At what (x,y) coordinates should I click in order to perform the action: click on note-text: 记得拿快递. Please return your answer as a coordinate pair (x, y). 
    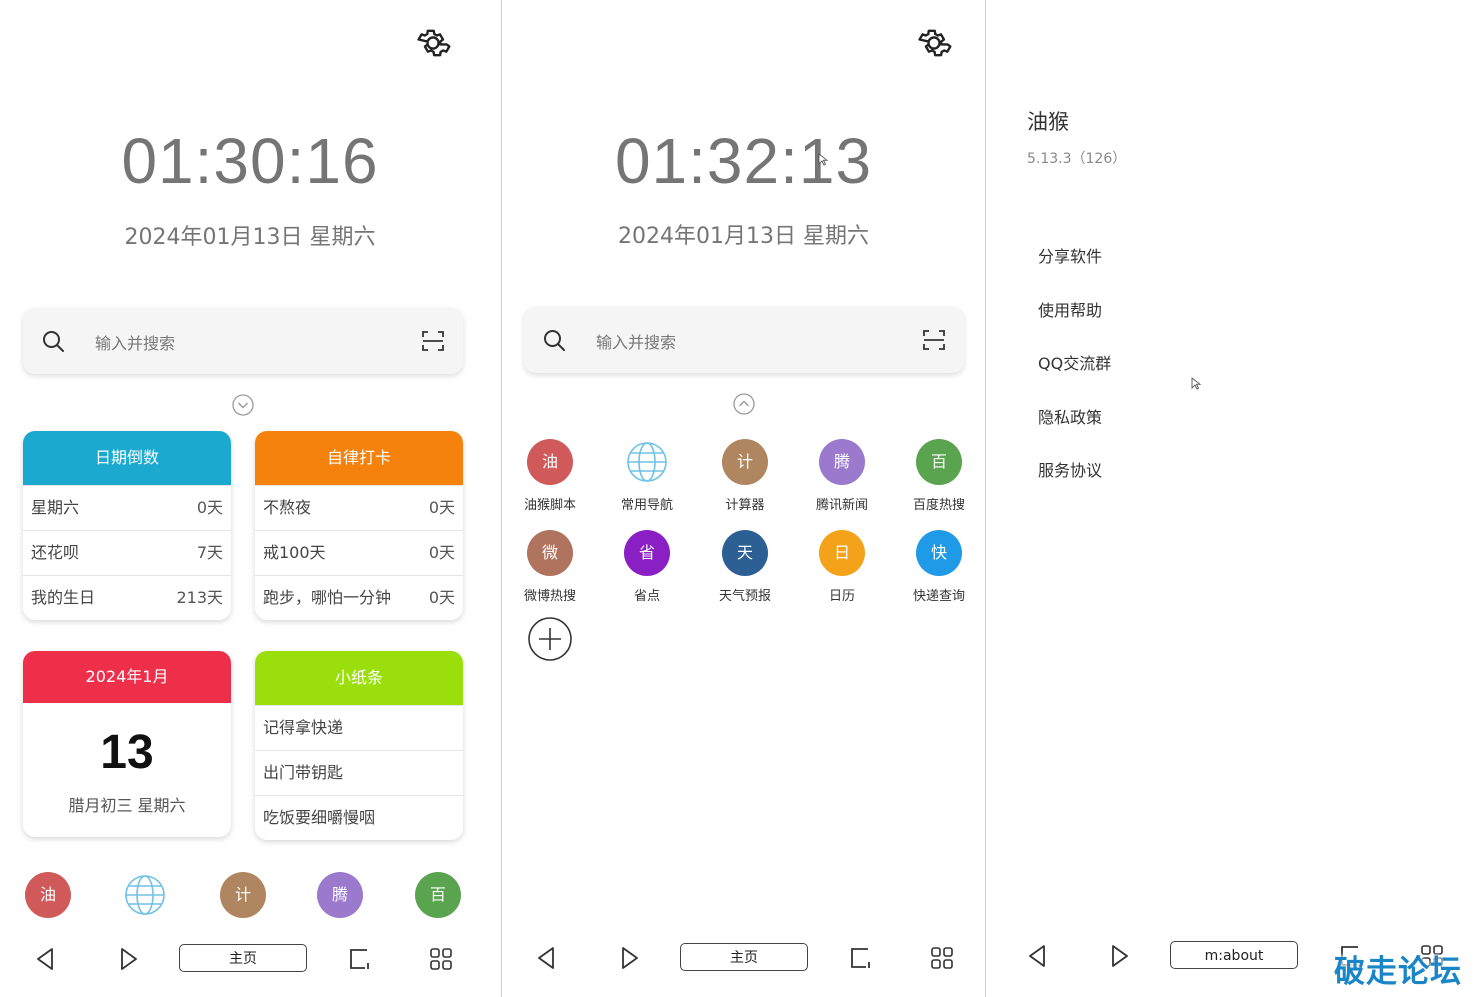
    Looking at the image, I should click on (303, 727).